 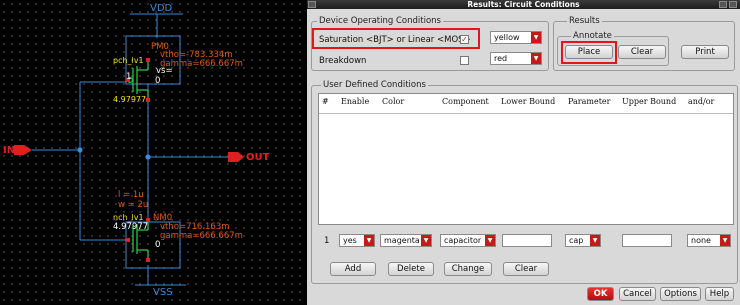 I want to click on pmos-vs: vs=, so click(x=164, y=71).